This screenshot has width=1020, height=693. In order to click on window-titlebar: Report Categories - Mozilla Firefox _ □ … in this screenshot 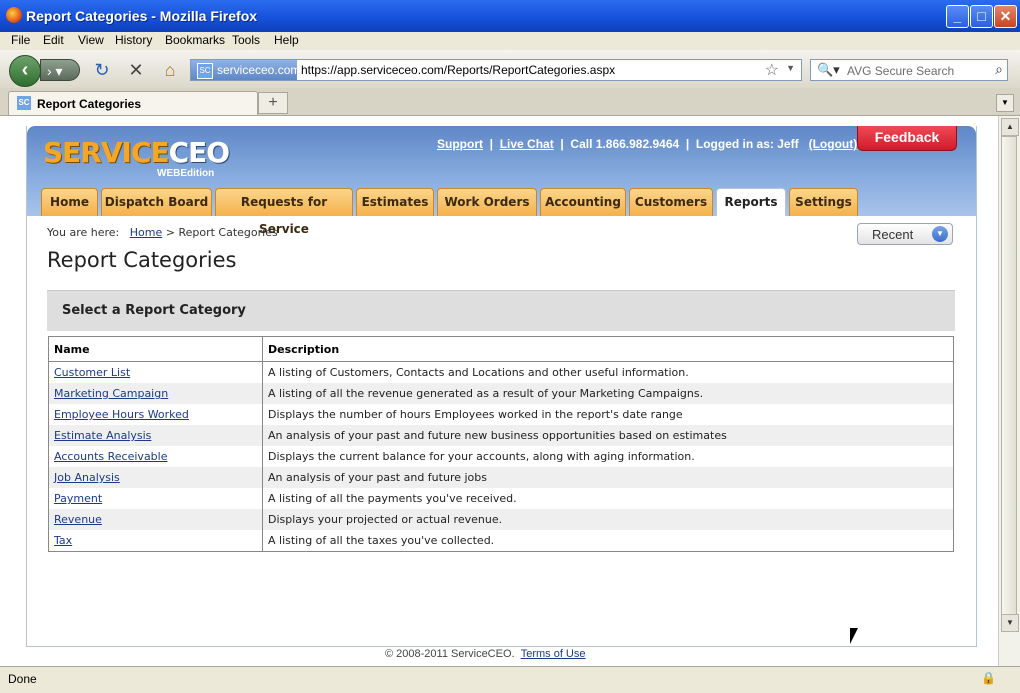, I will do `click(510, 16)`.